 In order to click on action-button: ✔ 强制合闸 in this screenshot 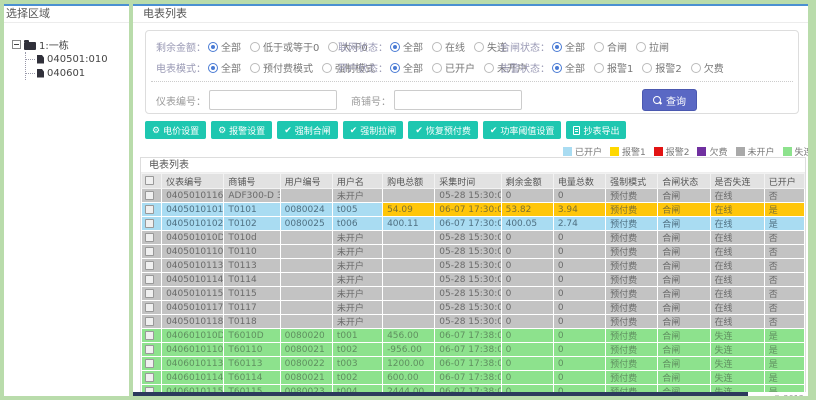, I will do `click(307, 130)`.